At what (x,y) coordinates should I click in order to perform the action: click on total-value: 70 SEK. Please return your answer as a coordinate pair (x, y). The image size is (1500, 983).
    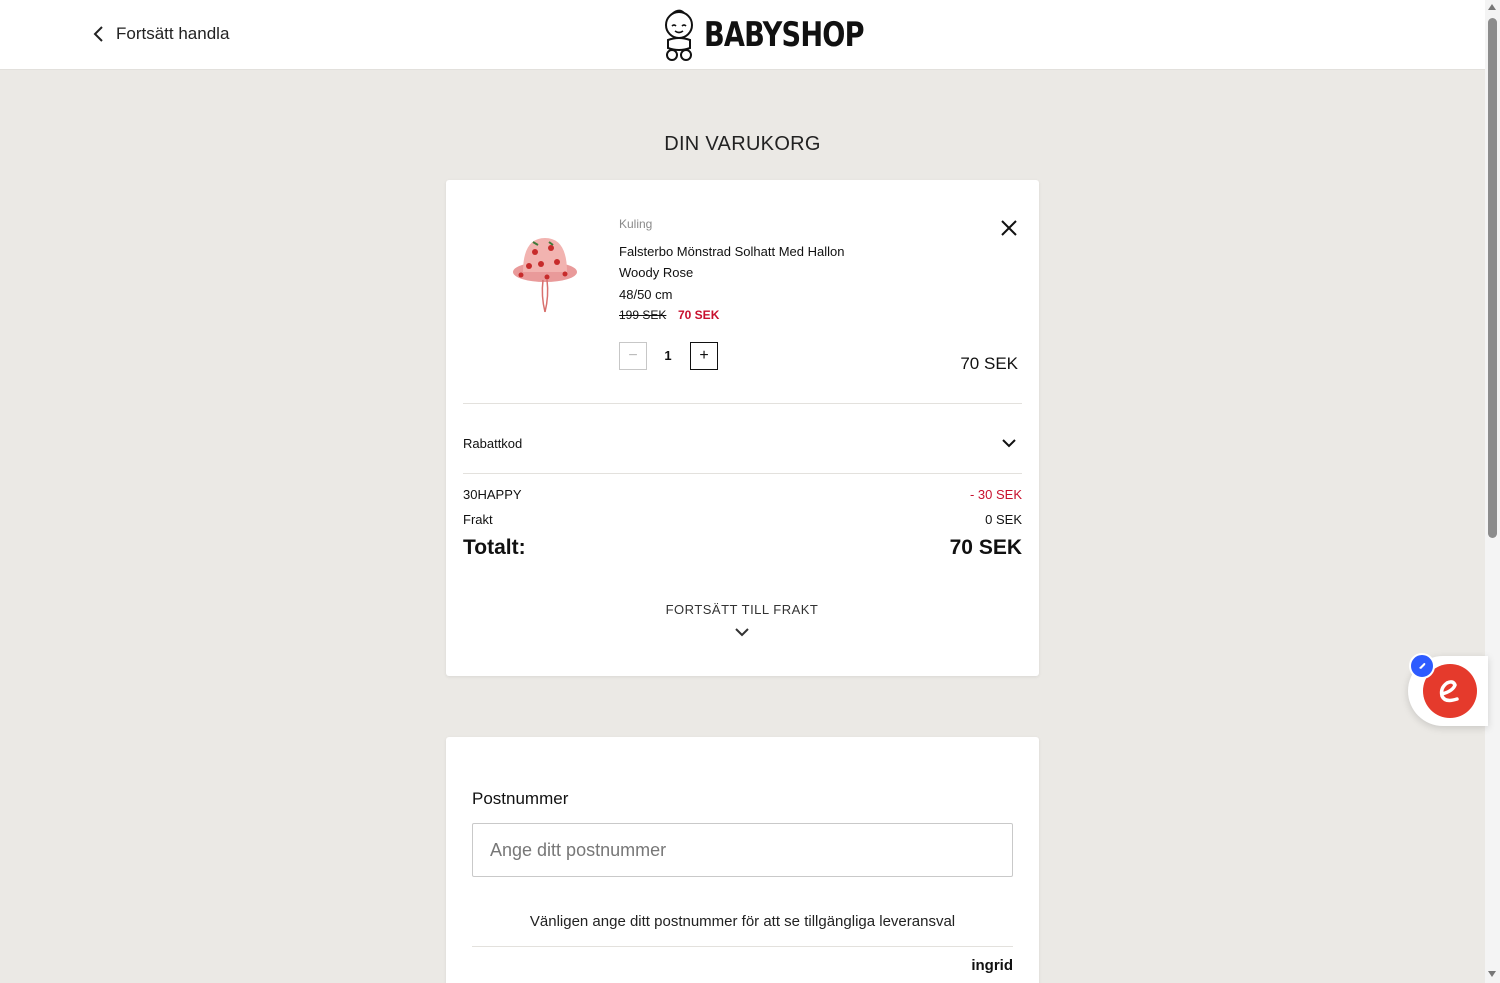
    Looking at the image, I should click on (985, 547).